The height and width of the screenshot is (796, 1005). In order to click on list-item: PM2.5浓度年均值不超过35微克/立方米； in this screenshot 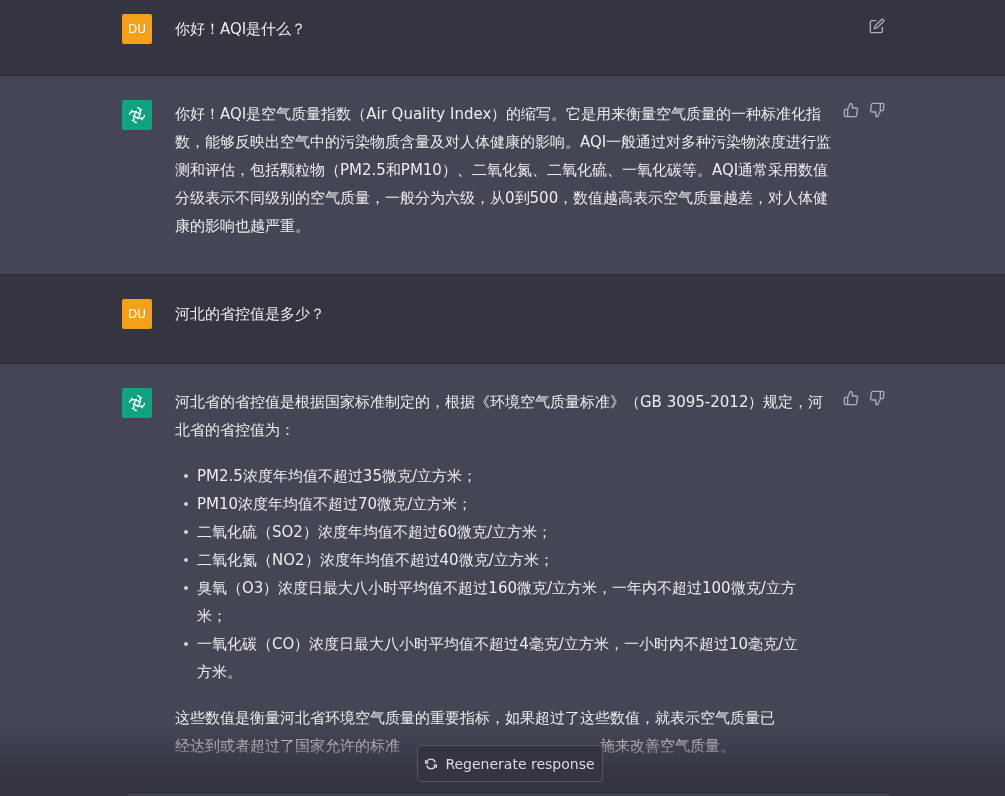, I will do `click(337, 476)`.